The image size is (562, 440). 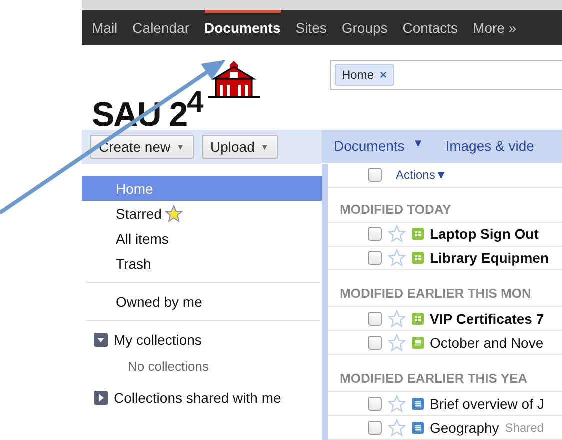 I want to click on collection-group: My collections, so click(x=202, y=340).